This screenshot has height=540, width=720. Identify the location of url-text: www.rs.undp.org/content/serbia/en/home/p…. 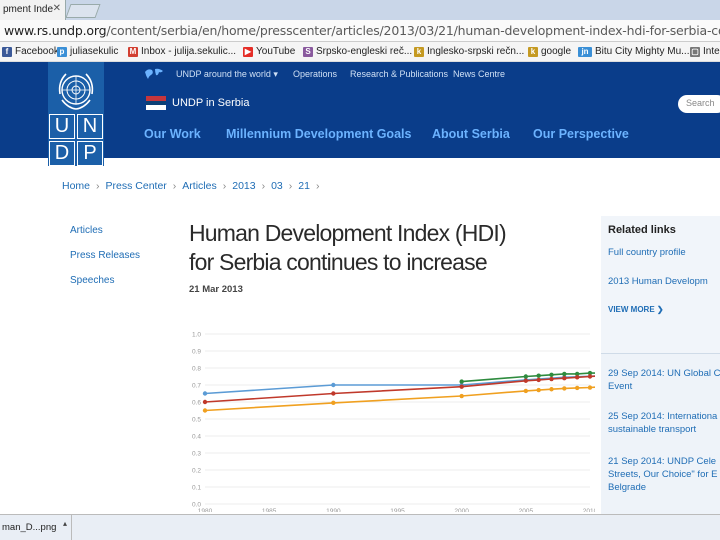
(362, 30).